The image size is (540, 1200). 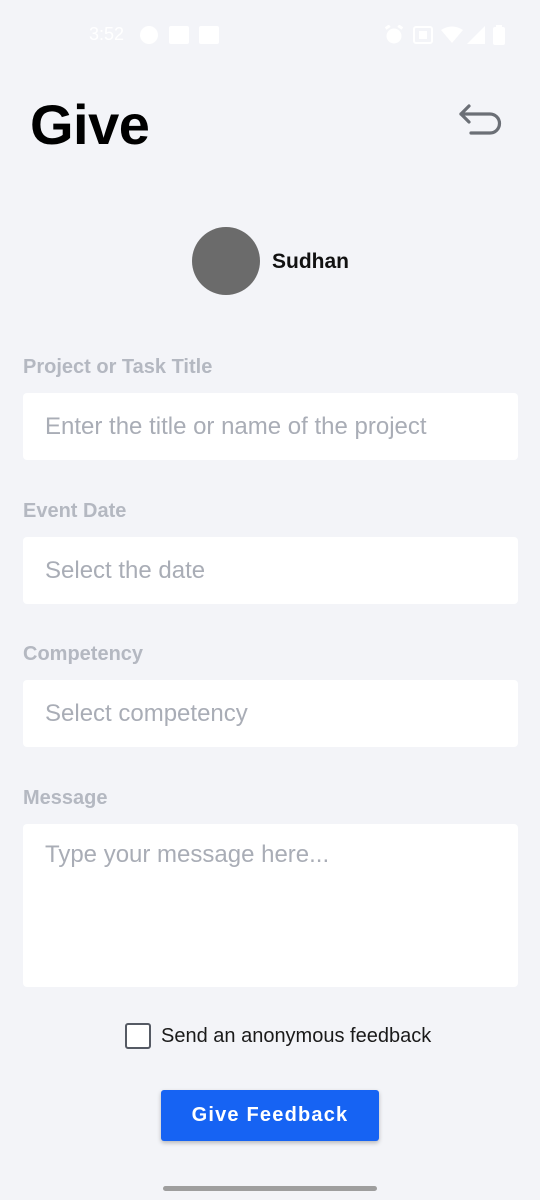 I want to click on recipient-name: Sudhan, so click(x=310, y=261).